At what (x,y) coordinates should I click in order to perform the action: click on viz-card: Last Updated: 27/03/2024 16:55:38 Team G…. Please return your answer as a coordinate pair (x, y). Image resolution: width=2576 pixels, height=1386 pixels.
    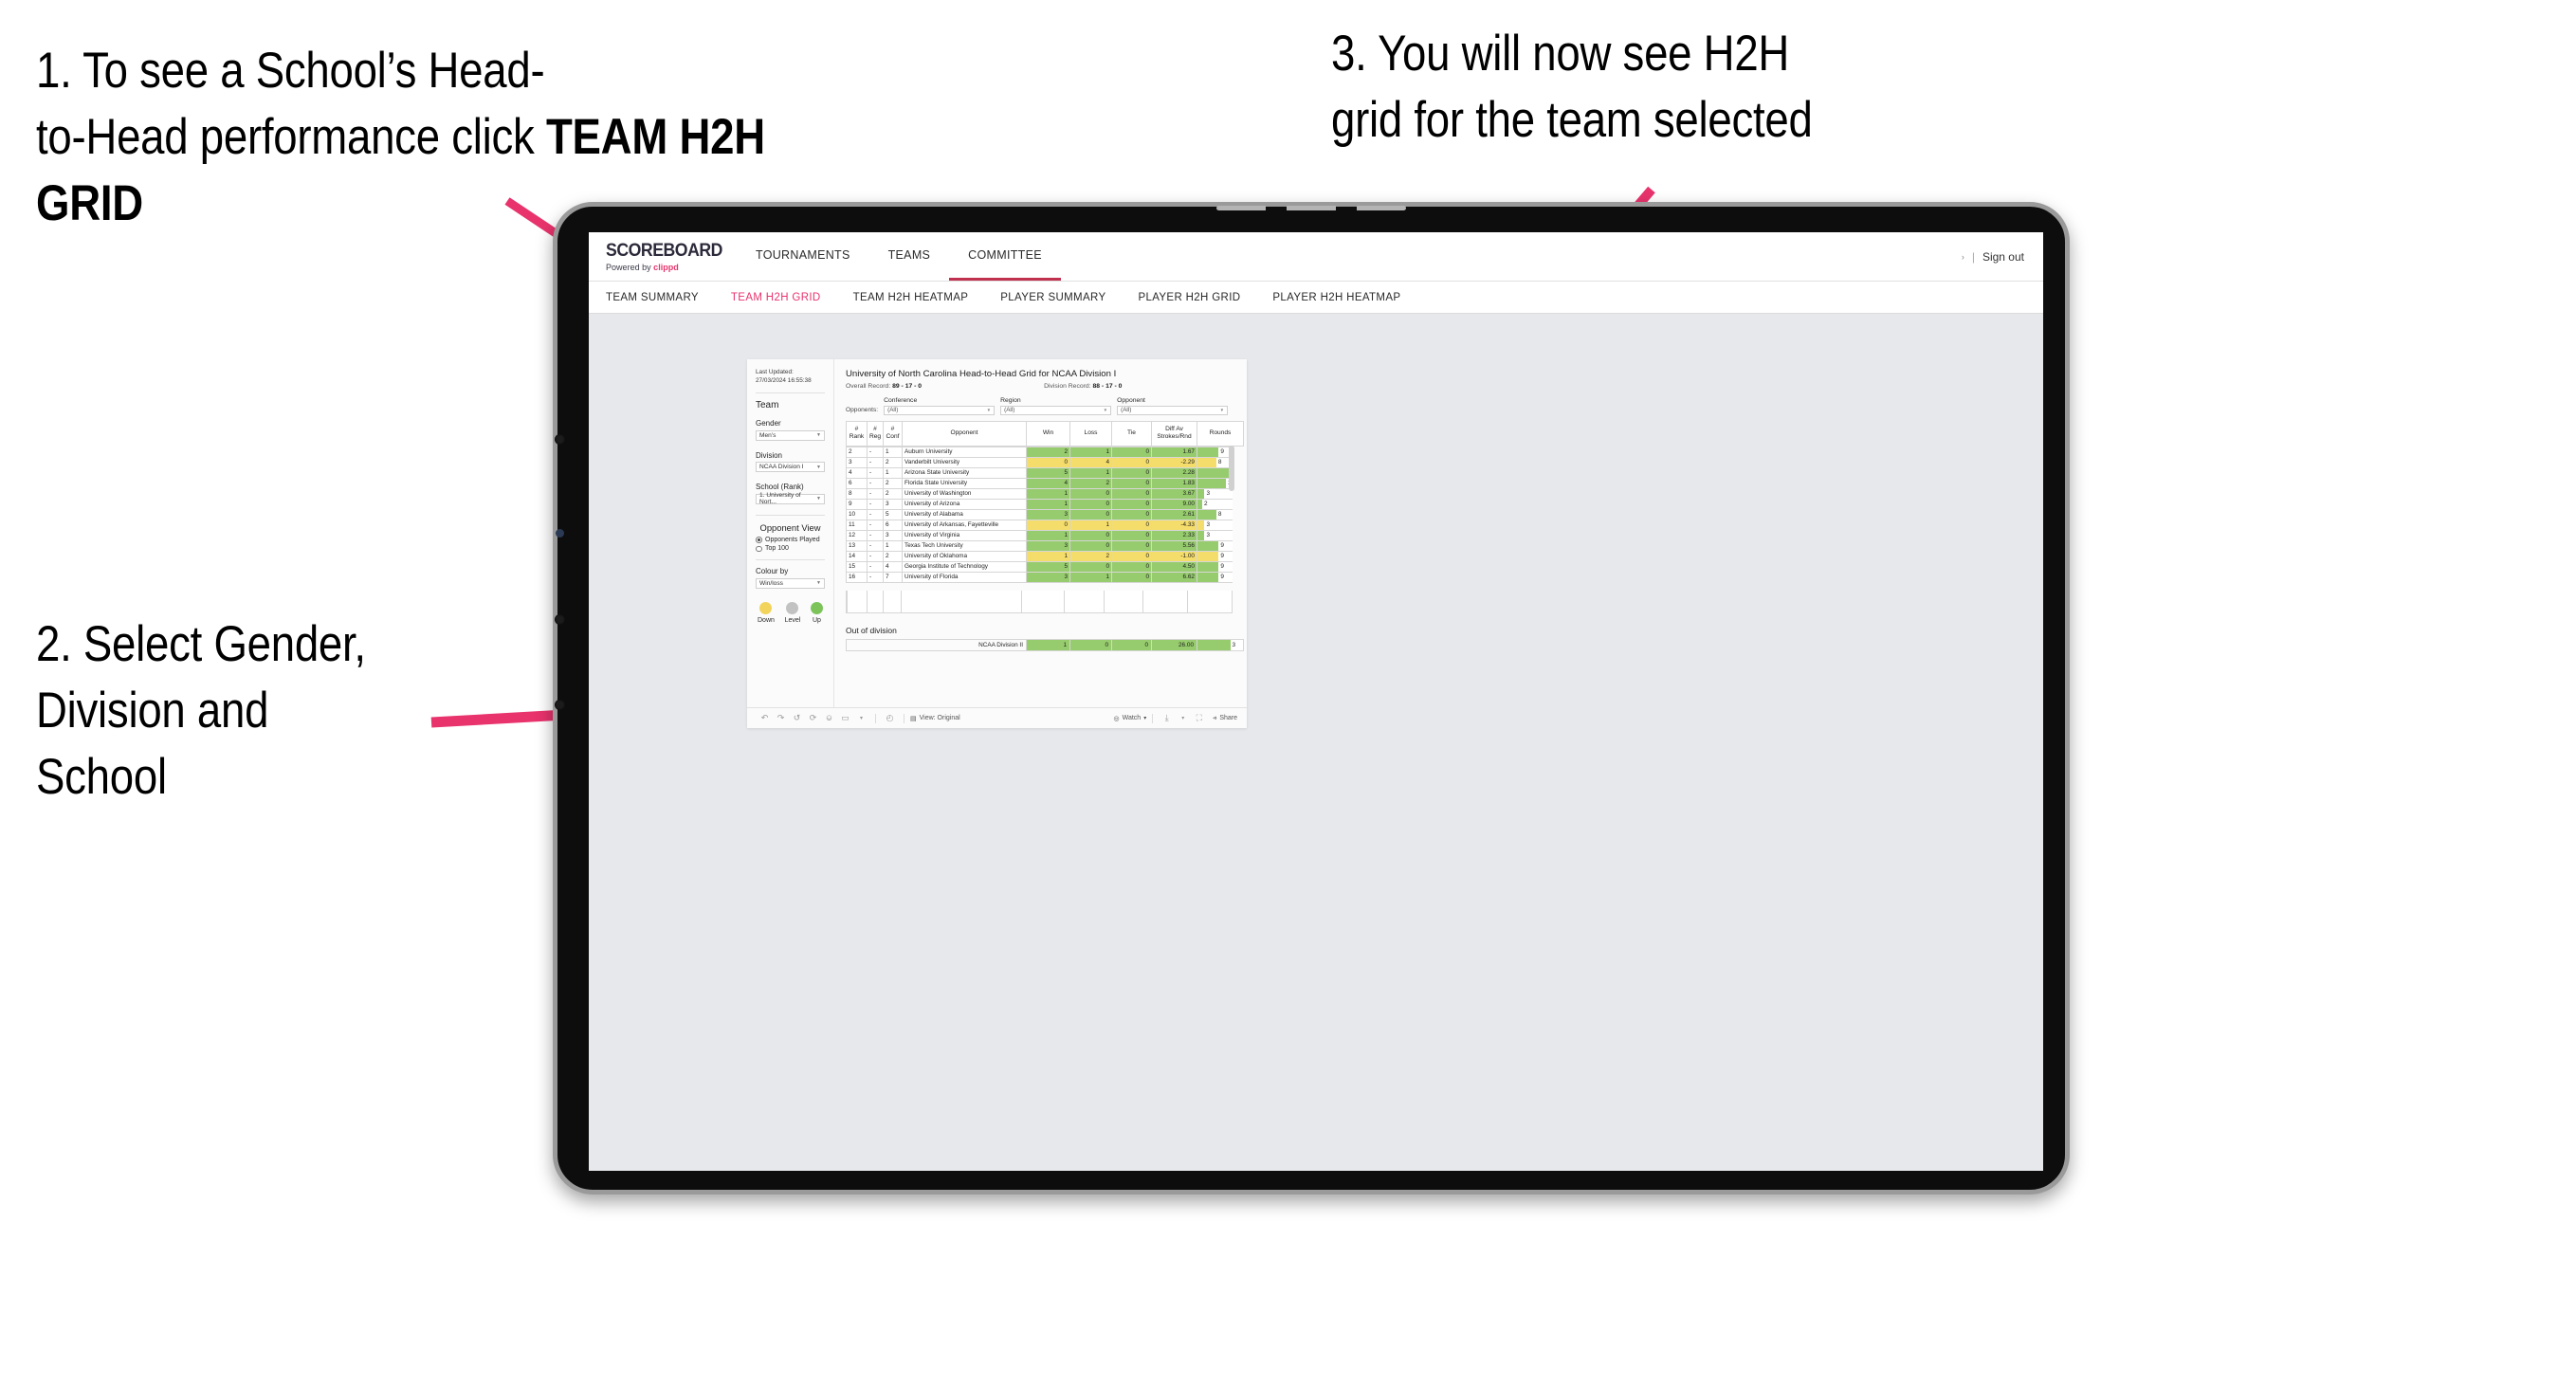
    Looking at the image, I should click on (997, 543).